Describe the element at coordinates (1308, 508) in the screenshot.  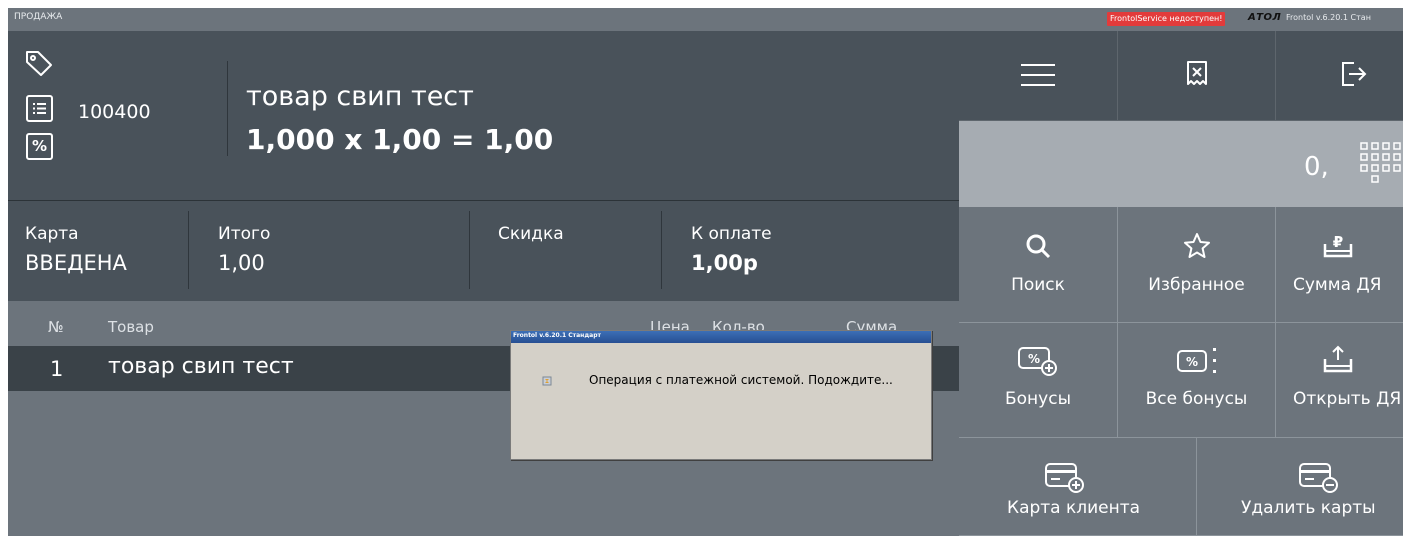
I see `delete-cards-label: Удалить карты` at that location.